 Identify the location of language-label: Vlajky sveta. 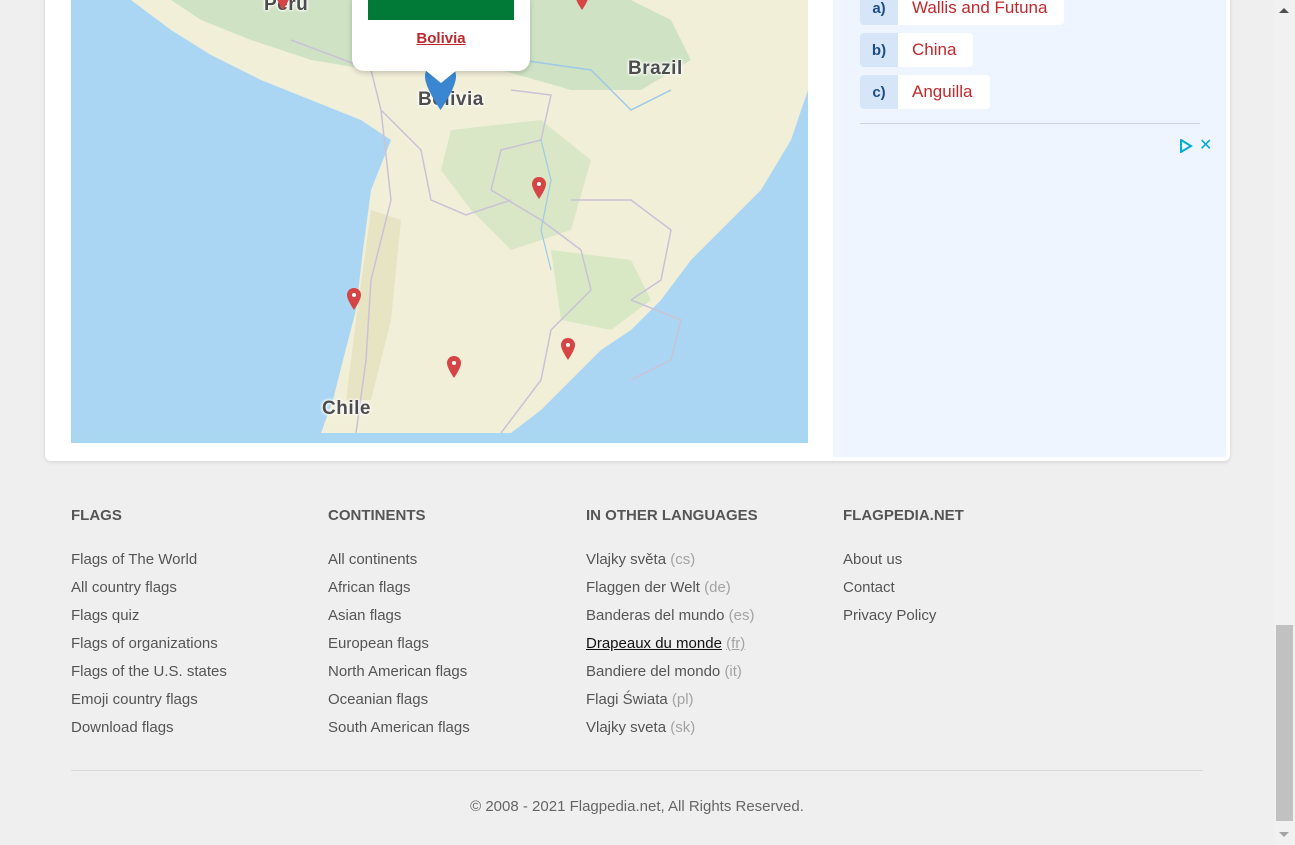
(626, 727).